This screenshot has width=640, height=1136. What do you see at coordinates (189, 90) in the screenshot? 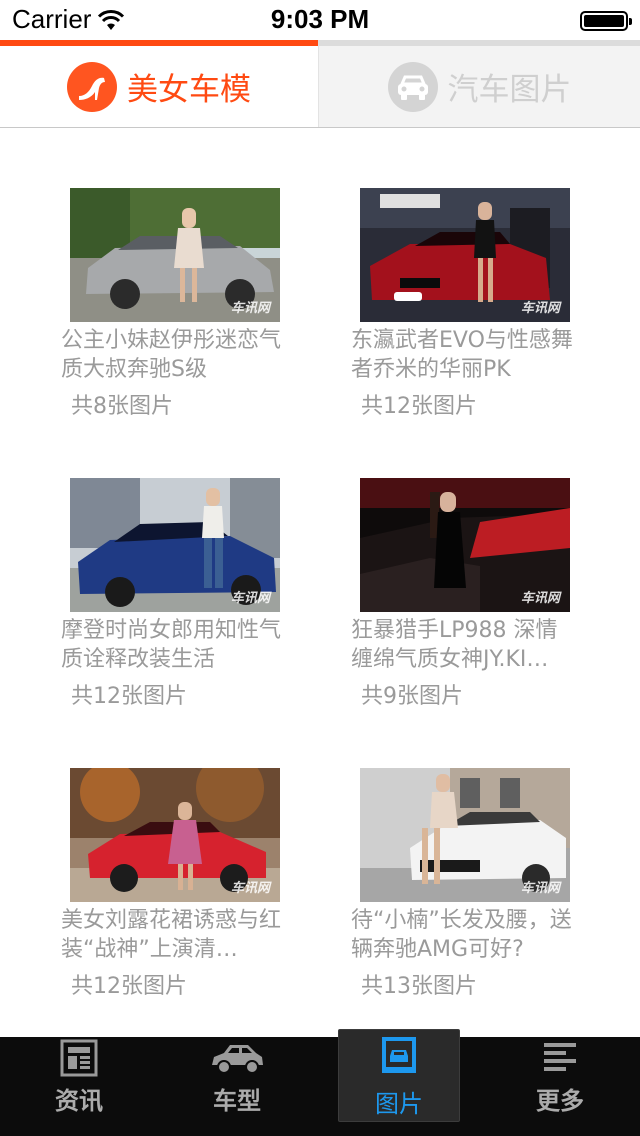
I see `tab-beauty-models-label: 美女车模` at bounding box center [189, 90].